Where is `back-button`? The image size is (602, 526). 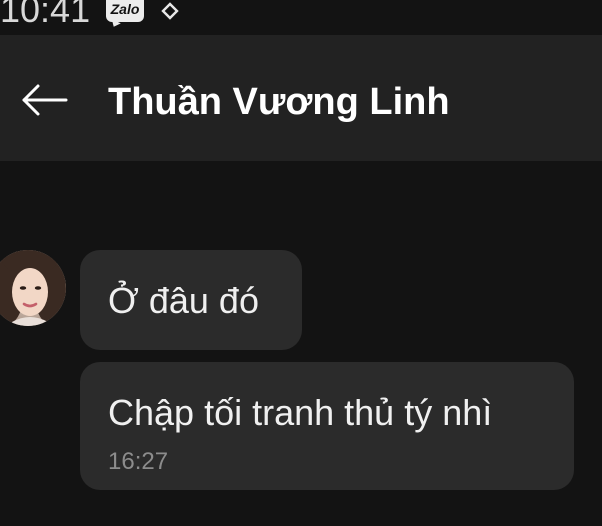
back-button is located at coordinates (44, 100).